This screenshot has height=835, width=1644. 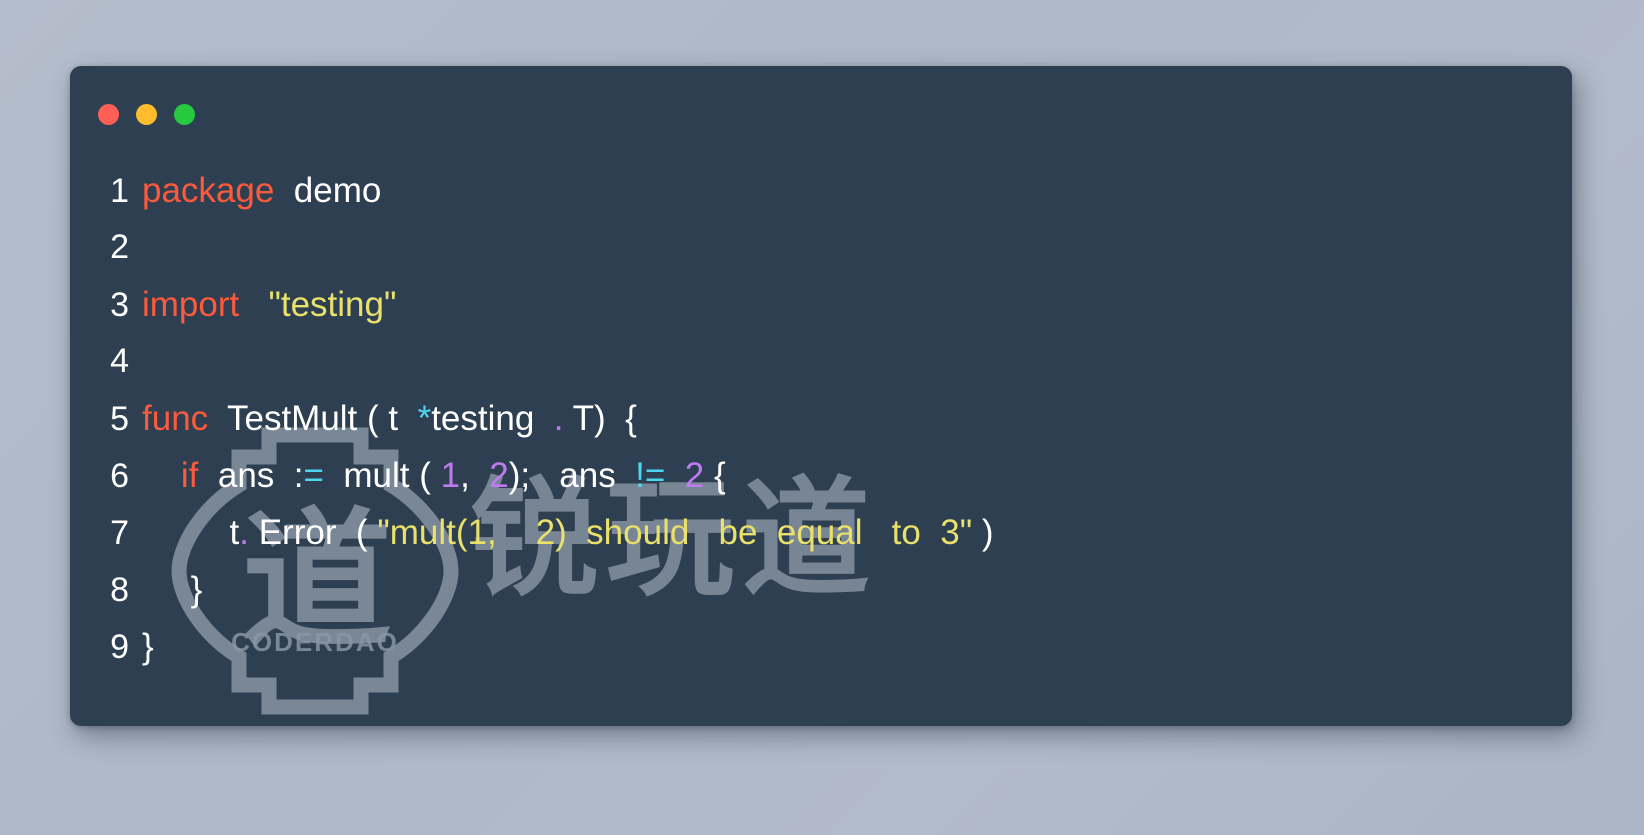 I want to click on code-token: "testing", so click(x=332, y=304).